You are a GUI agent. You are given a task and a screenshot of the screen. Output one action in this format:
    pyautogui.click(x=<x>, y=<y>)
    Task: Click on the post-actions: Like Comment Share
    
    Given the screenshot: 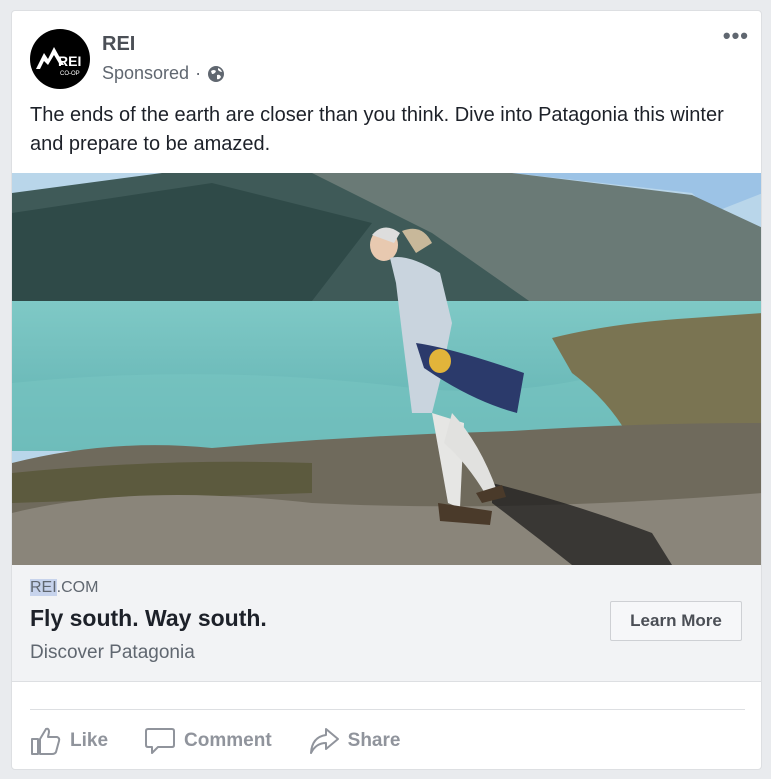 What is the action you would take?
    pyautogui.click(x=233, y=741)
    